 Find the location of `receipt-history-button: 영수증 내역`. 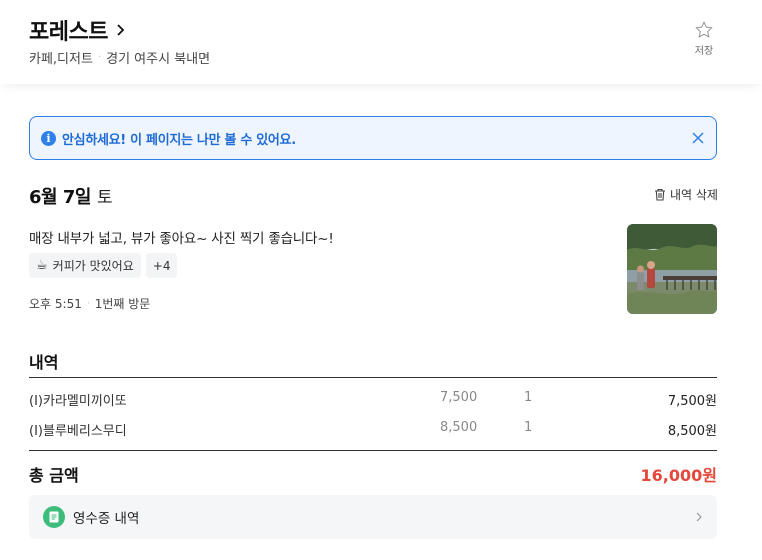

receipt-history-button: 영수증 내역 is located at coordinates (373, 517).